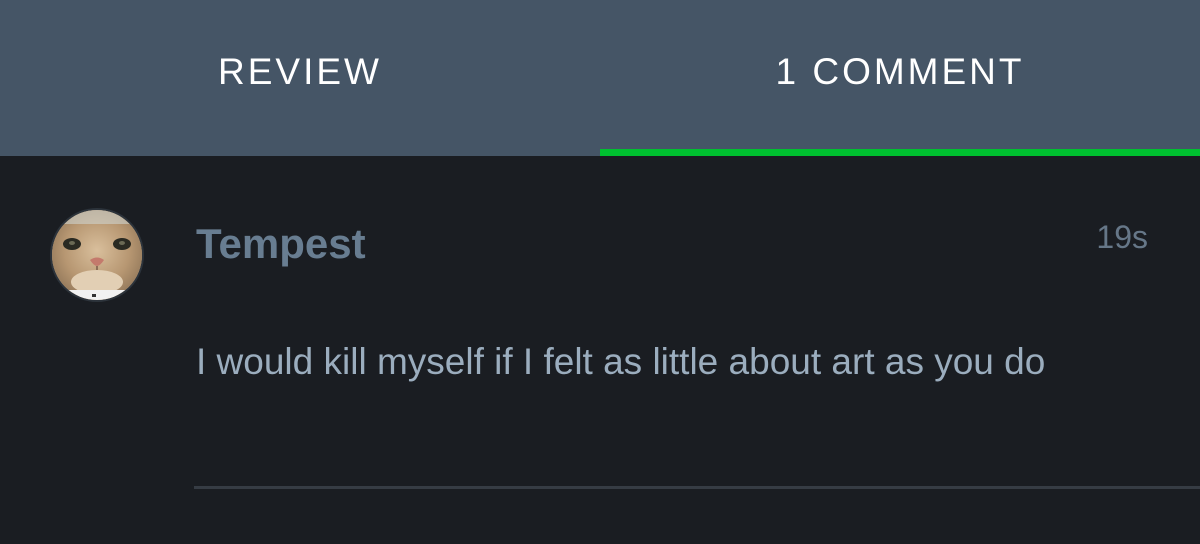  I want to click on tab-review-label: REVIEW, so click(300, 71).